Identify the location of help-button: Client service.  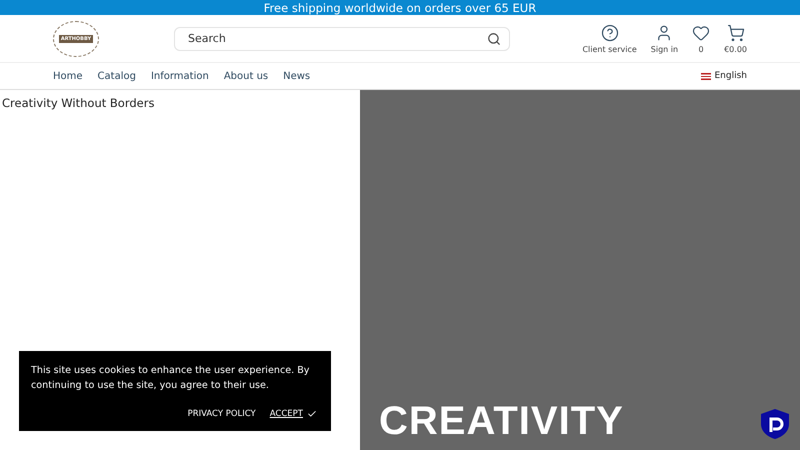
(609, 39).